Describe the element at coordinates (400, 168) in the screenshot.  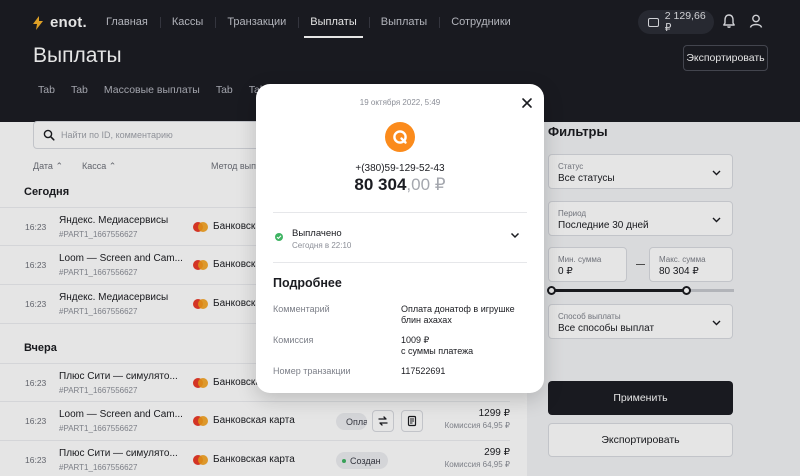
I see `recipient-phone: +(380)59-129-52-43` at that location.